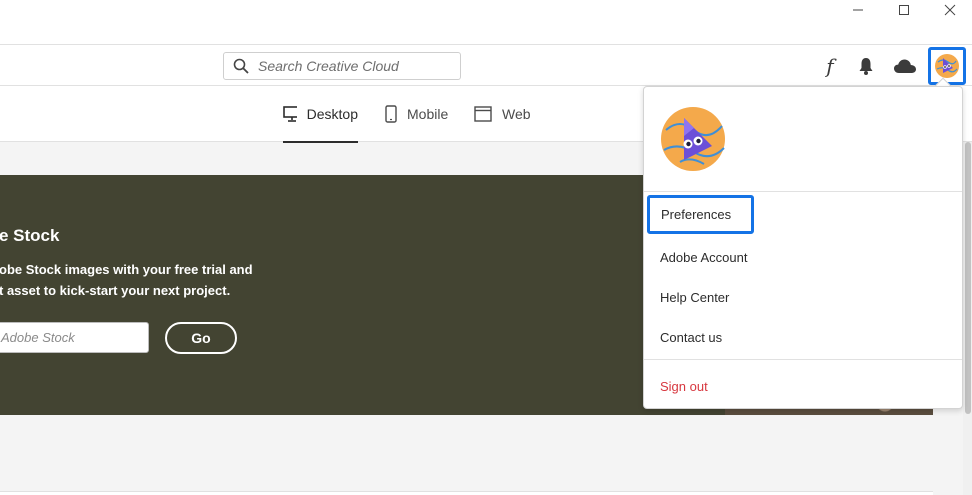 This screenshot has width=972, height=495. I want to click on maximize-button, so click(904, 10).